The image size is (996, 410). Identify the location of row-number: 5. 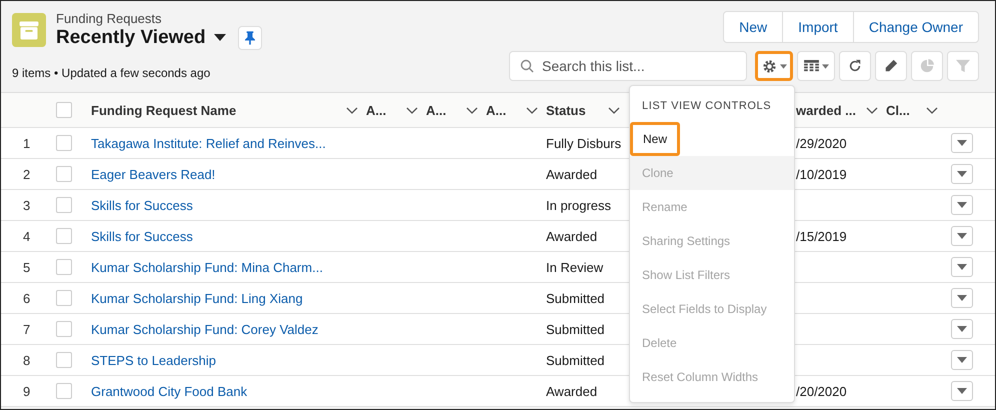
(27, 267).